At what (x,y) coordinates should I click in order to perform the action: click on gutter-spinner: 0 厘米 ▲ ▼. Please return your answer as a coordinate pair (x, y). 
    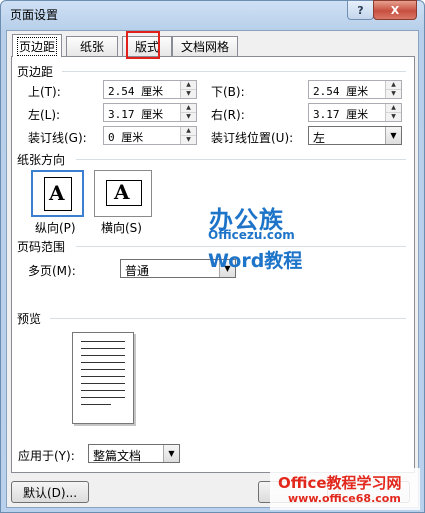
    Looking at the image, I should click on (150, 135).